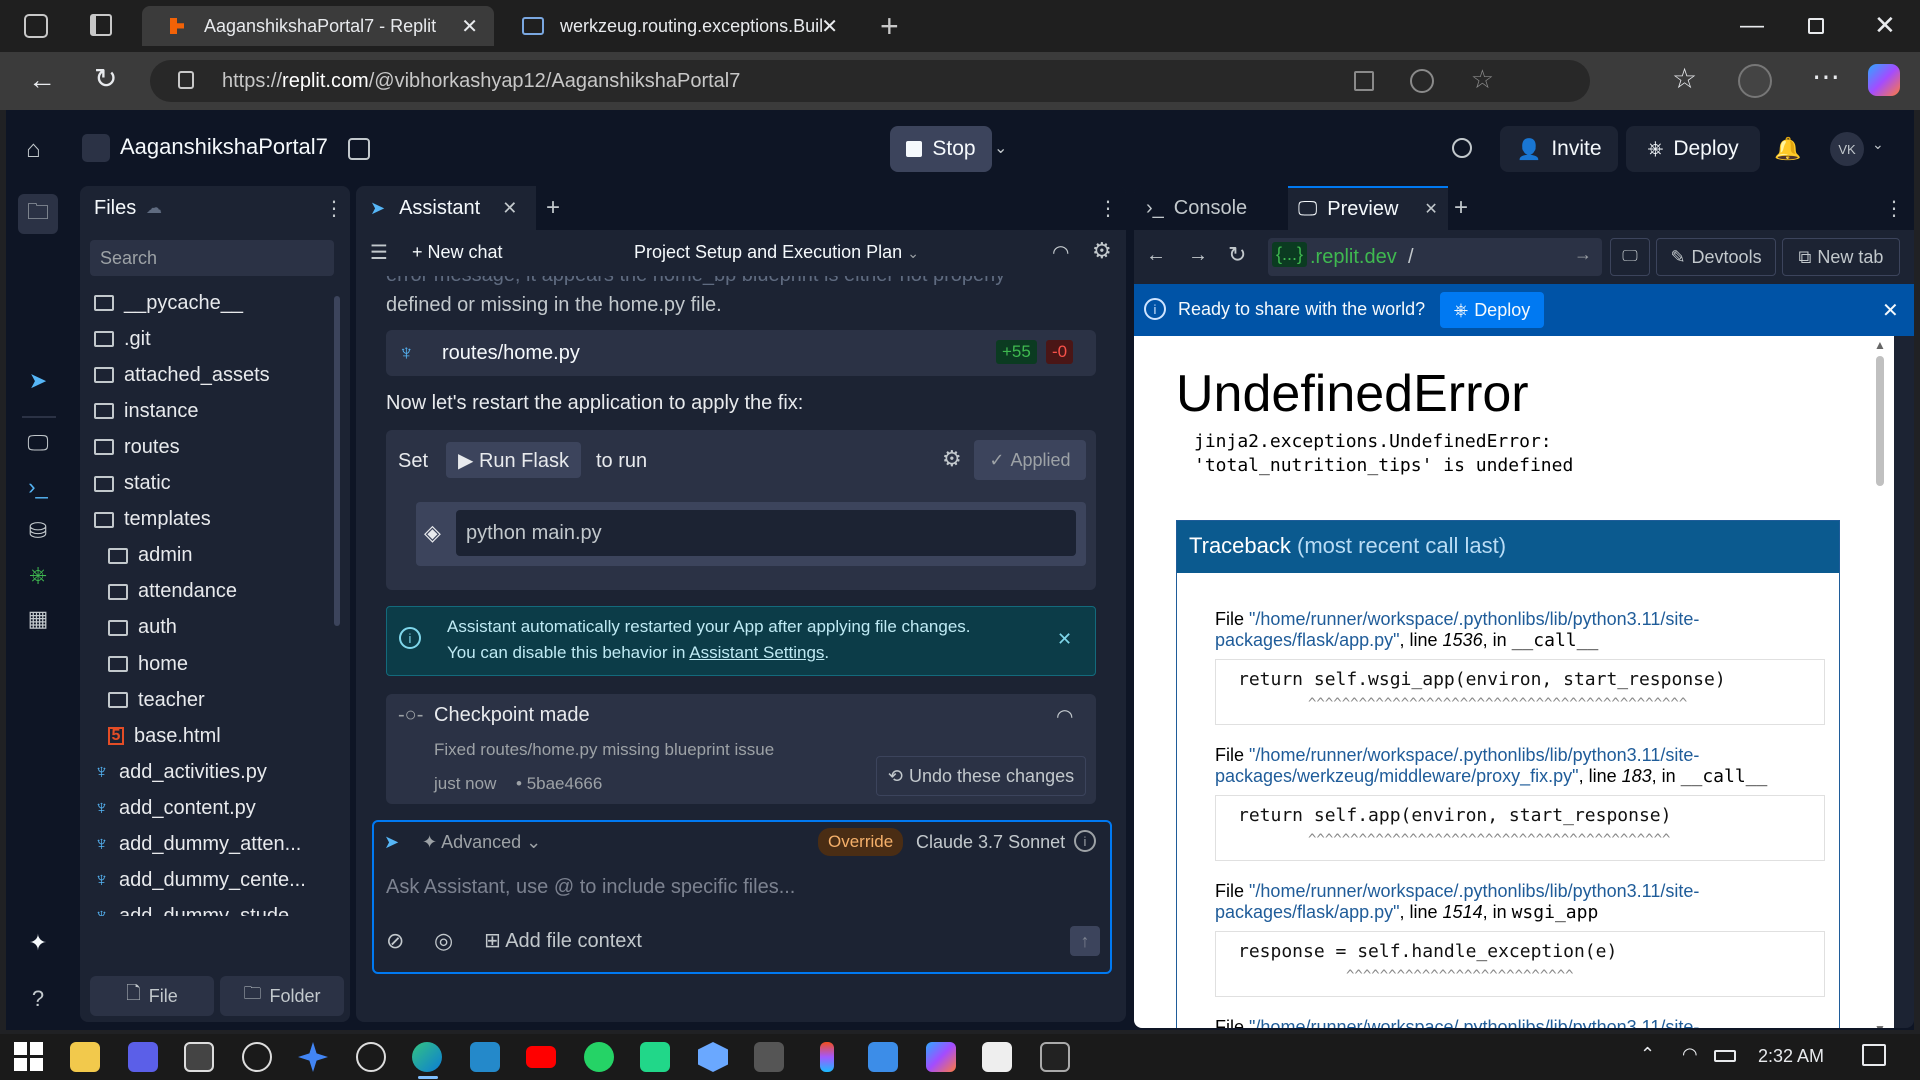  I want to click on refresh-icon: ↻, so click(105, 78).